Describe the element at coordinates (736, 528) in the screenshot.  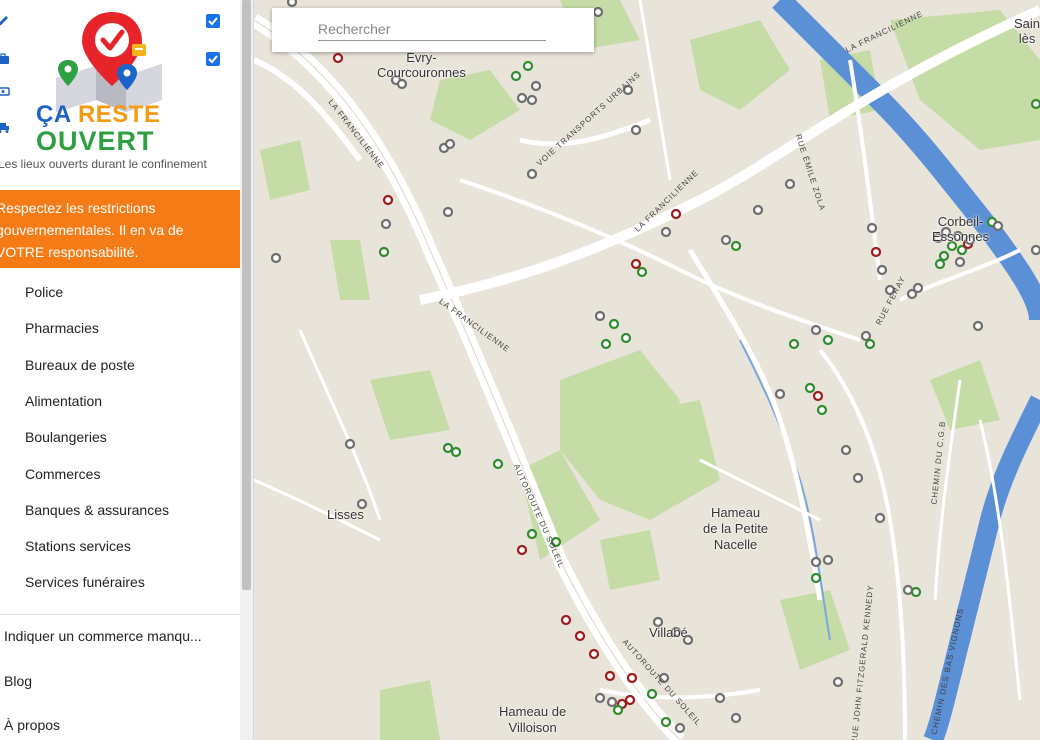
I see `place-hameau-nacelle-label: Hameau de la Petite Nacelle` at that location.